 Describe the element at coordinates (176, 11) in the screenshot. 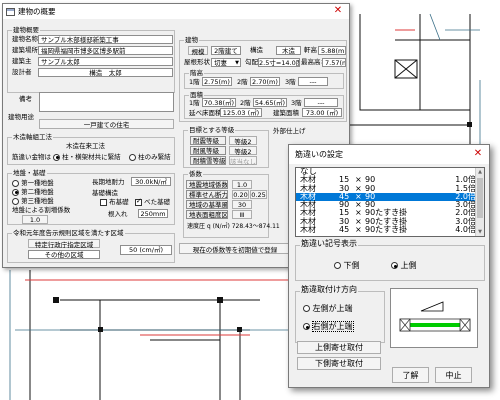

I see `title-bar: 建物の概要 ✕` at that location.